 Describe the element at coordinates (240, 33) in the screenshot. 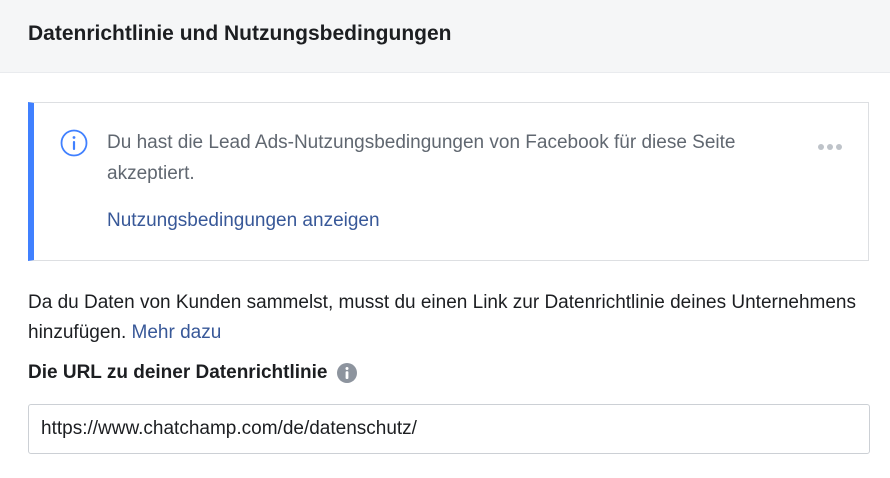

I see `section-title: Datenrichtlinie und Nutzungsbedingungen` at that location.